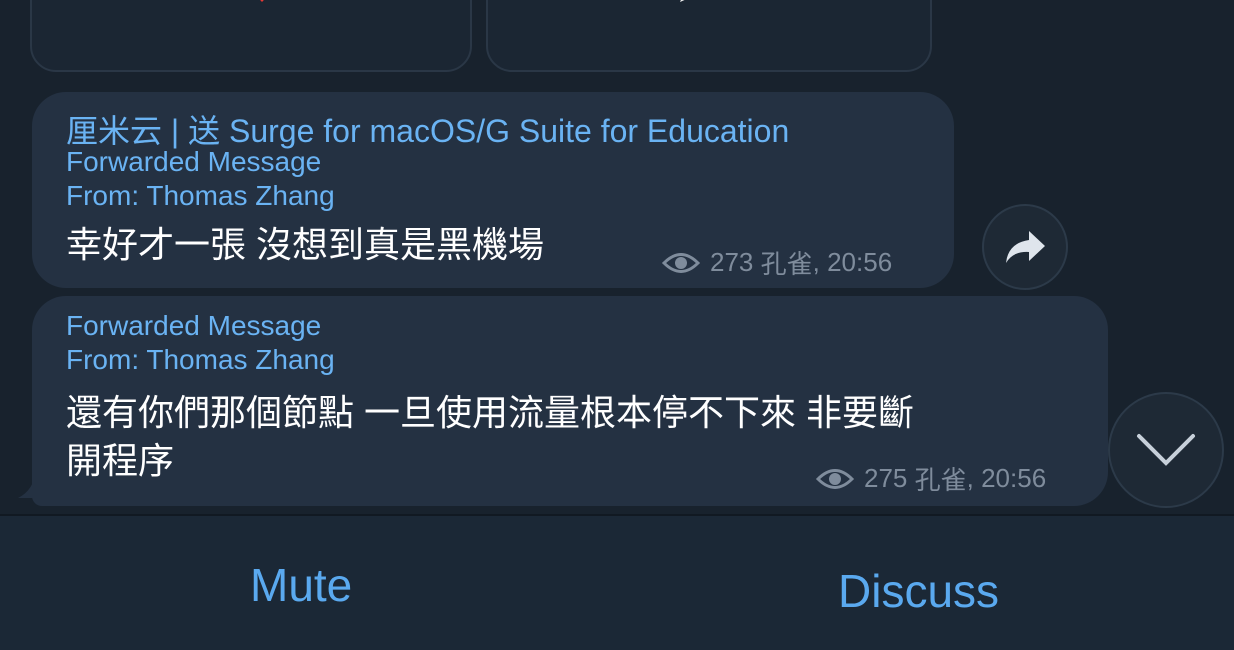  Describe the element at coordinates (262, 1) in the screenshot. I see `heart-icon` at that location.